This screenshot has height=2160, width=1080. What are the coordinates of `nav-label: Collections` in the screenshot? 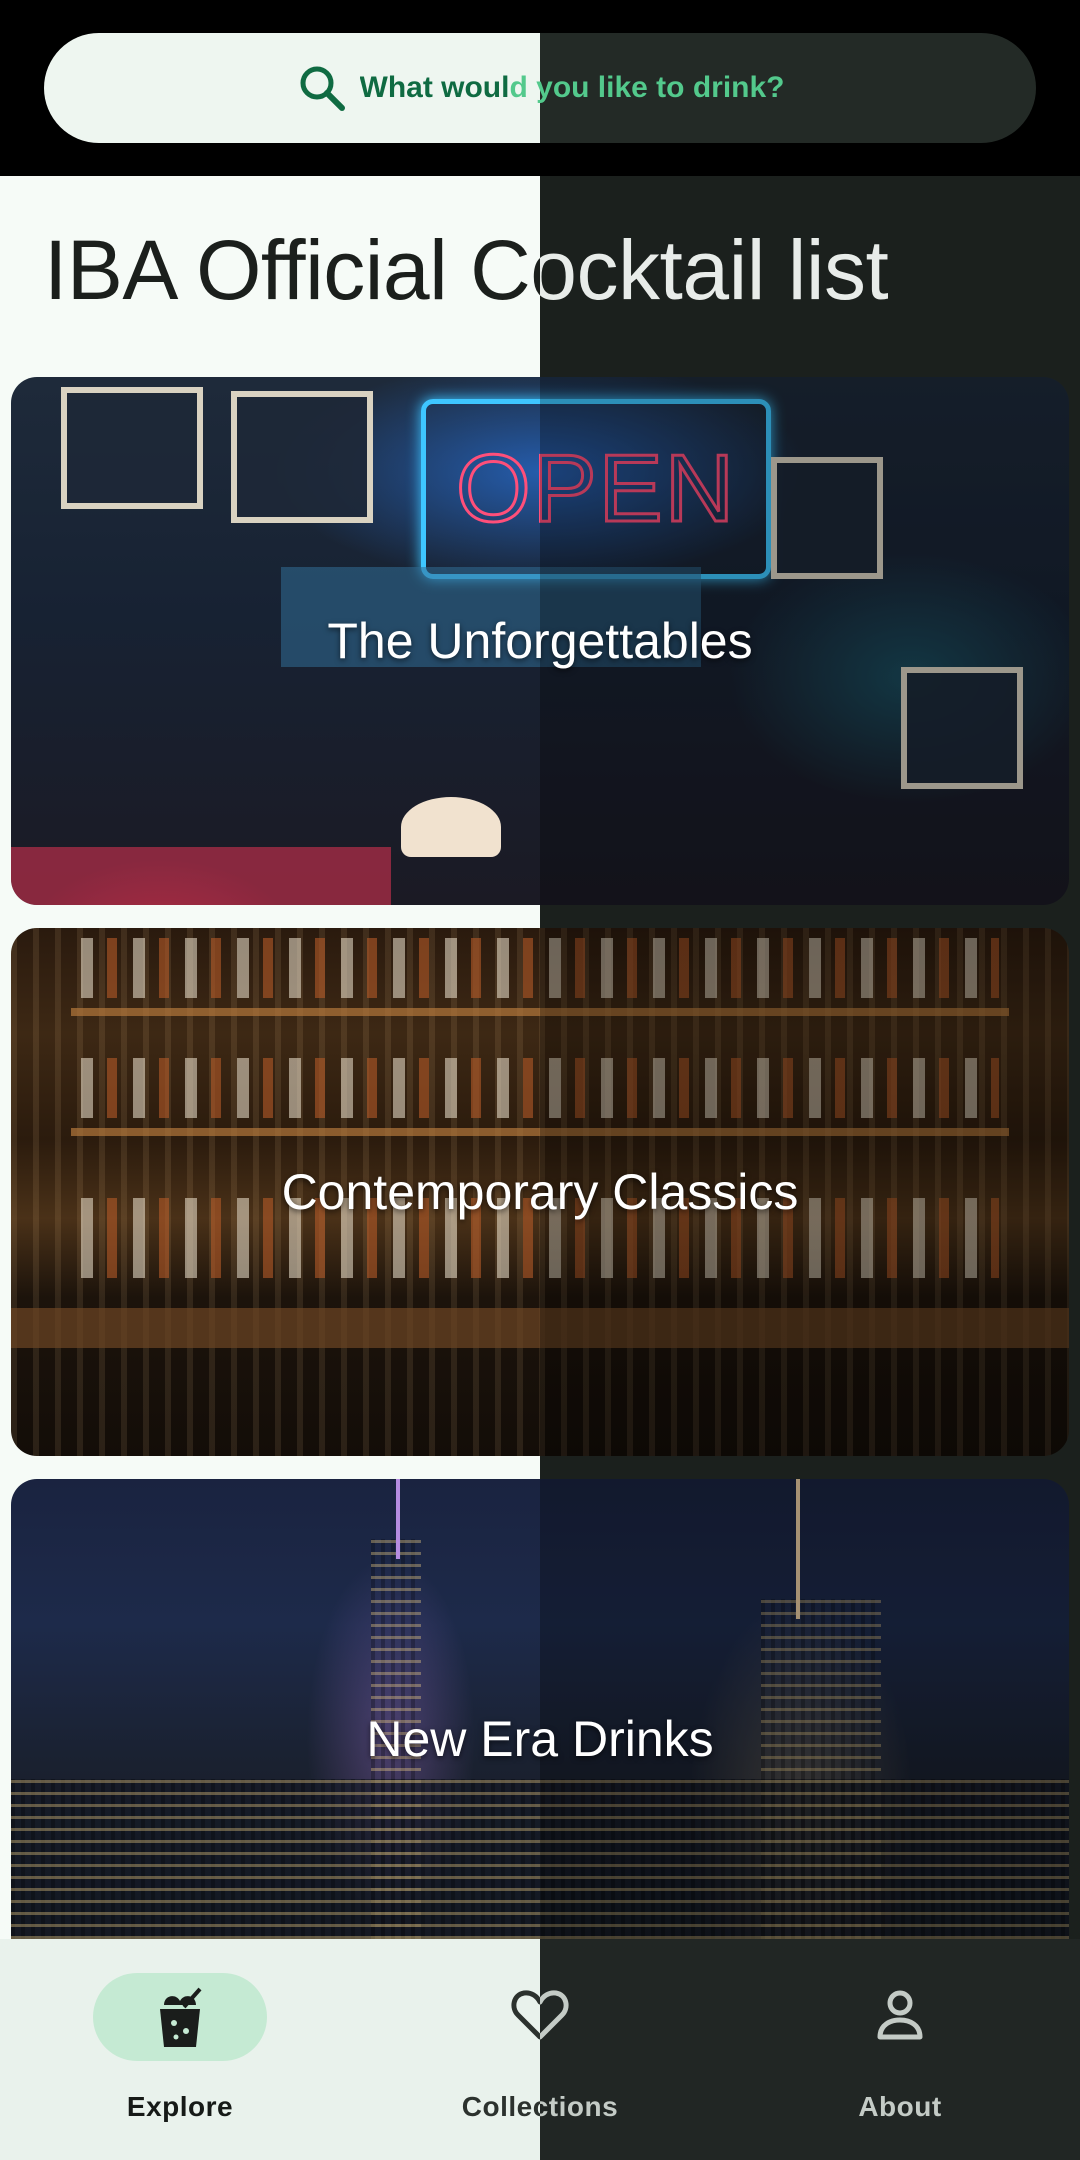 It's located at (540, 2107).